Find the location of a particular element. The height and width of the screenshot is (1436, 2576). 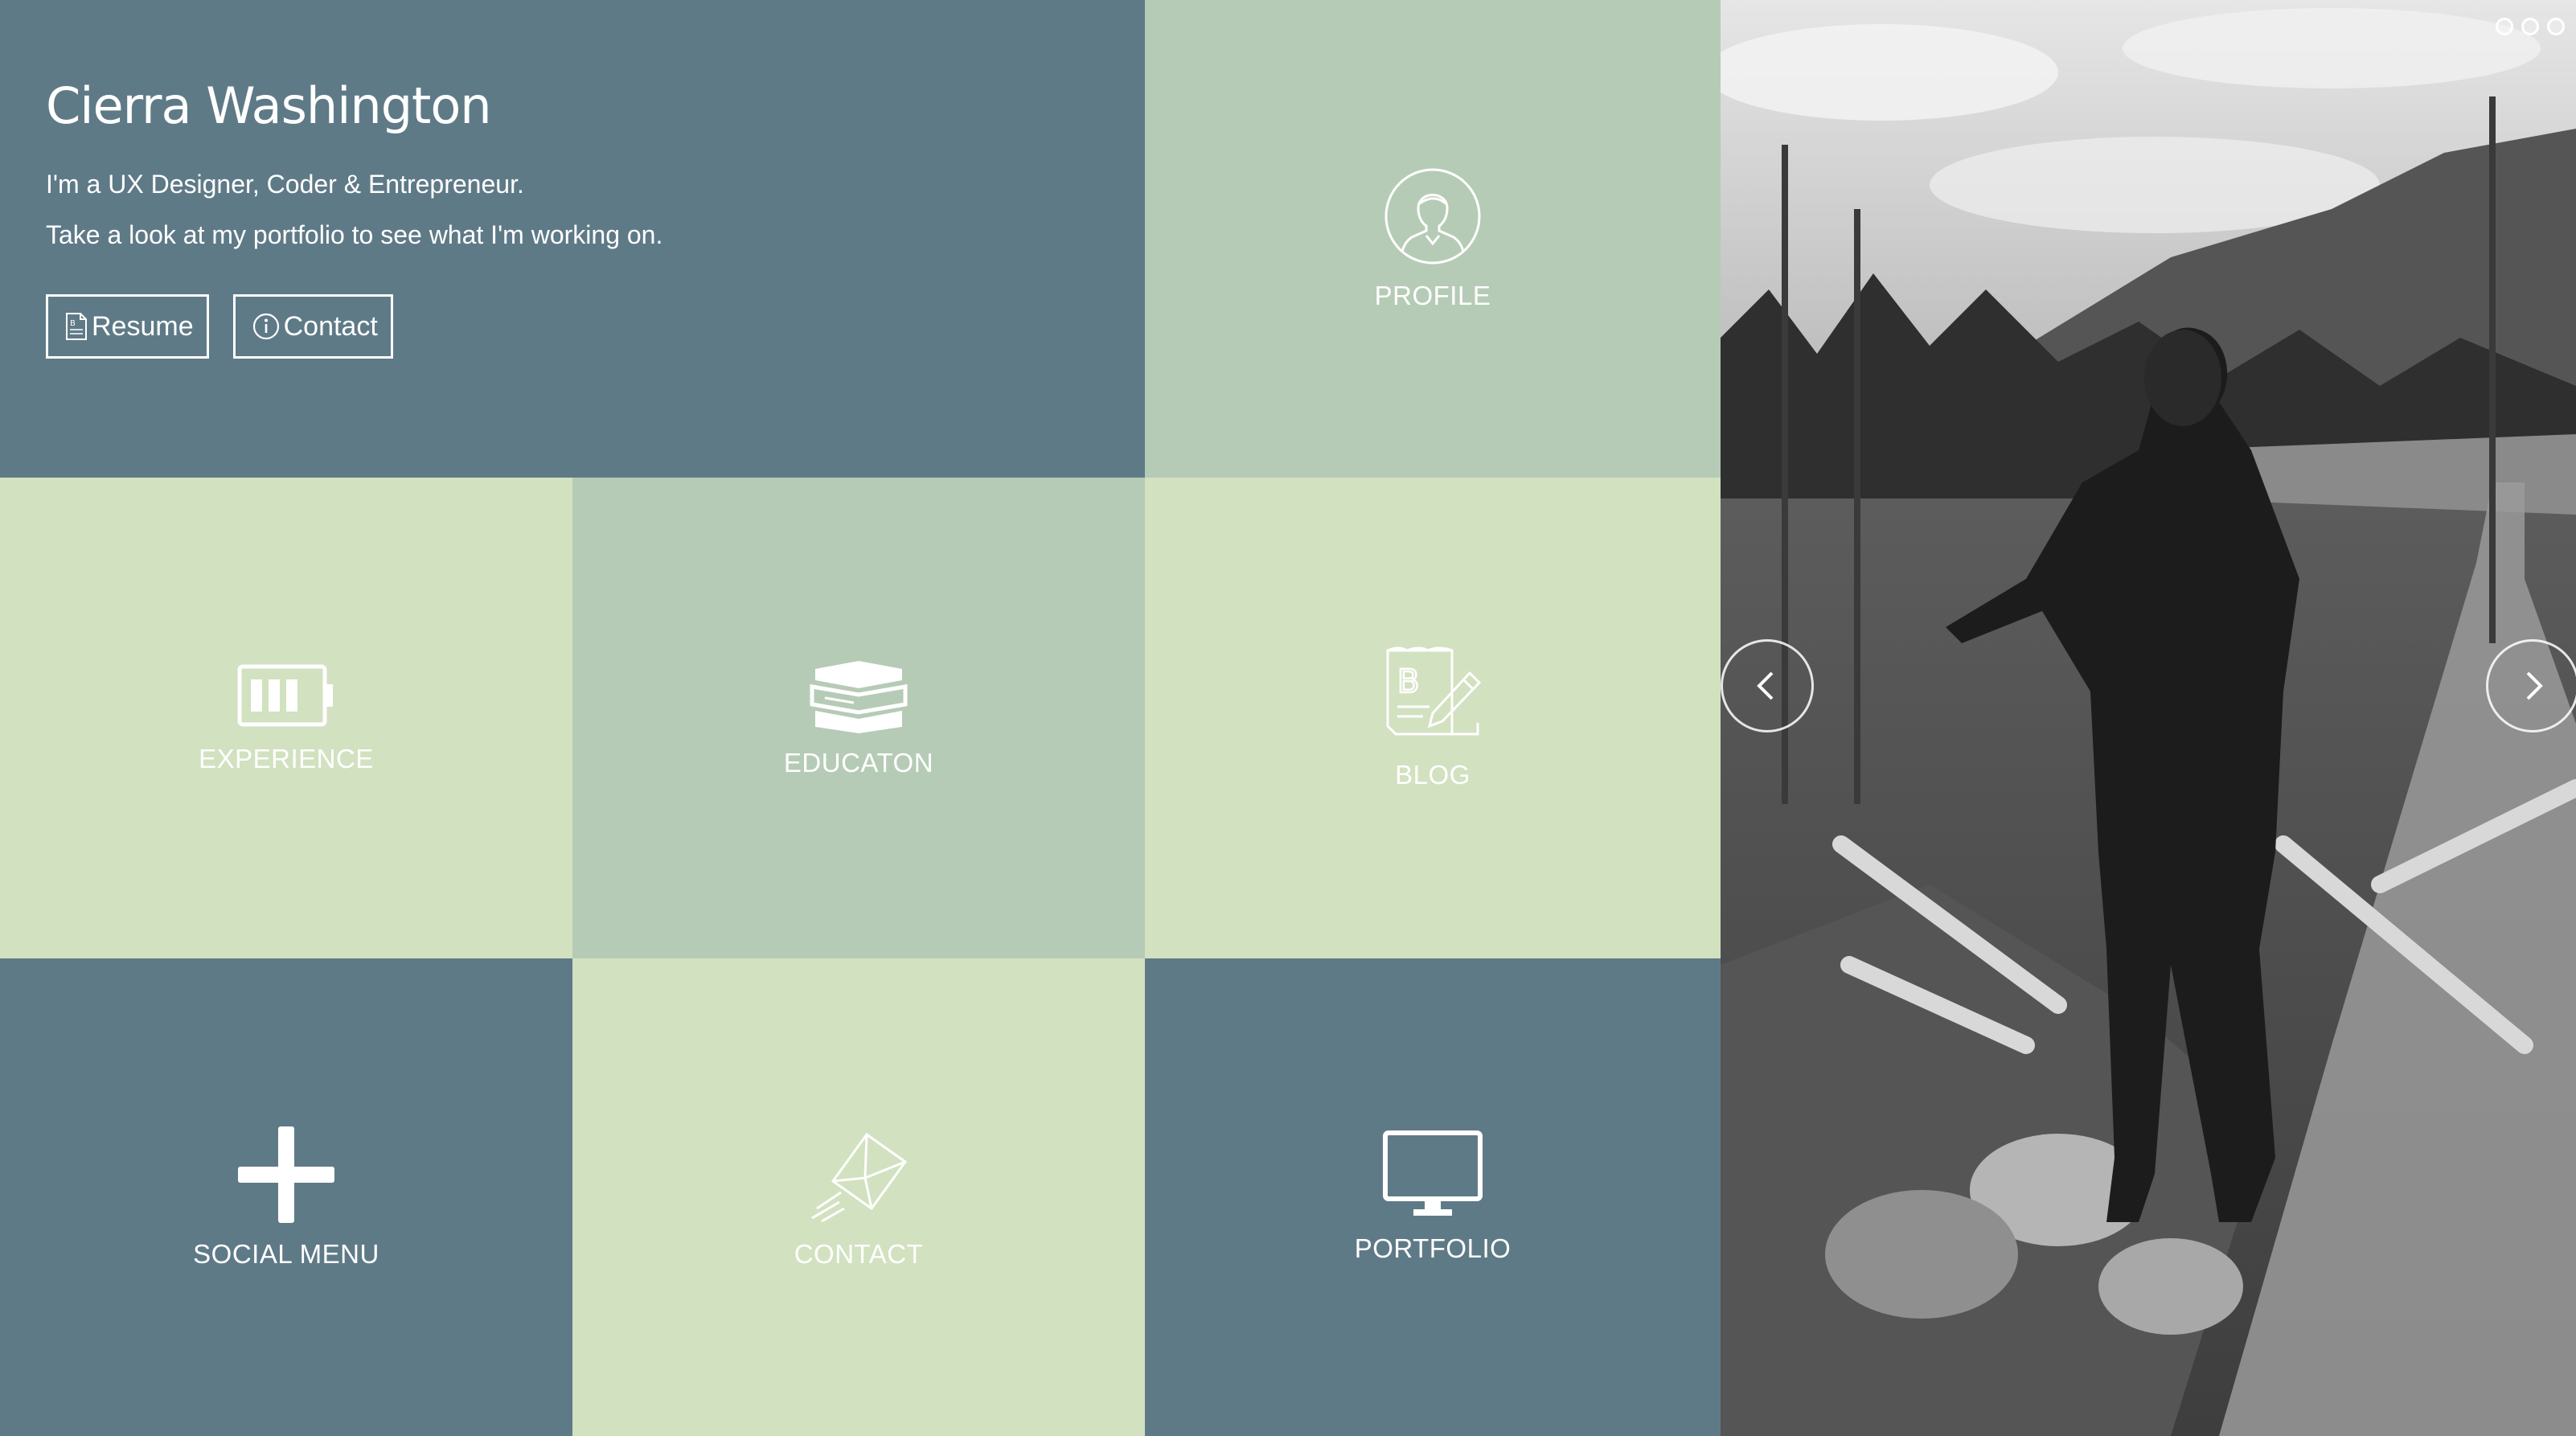

chevron-left-icon is located at coordinates (1765, 685).